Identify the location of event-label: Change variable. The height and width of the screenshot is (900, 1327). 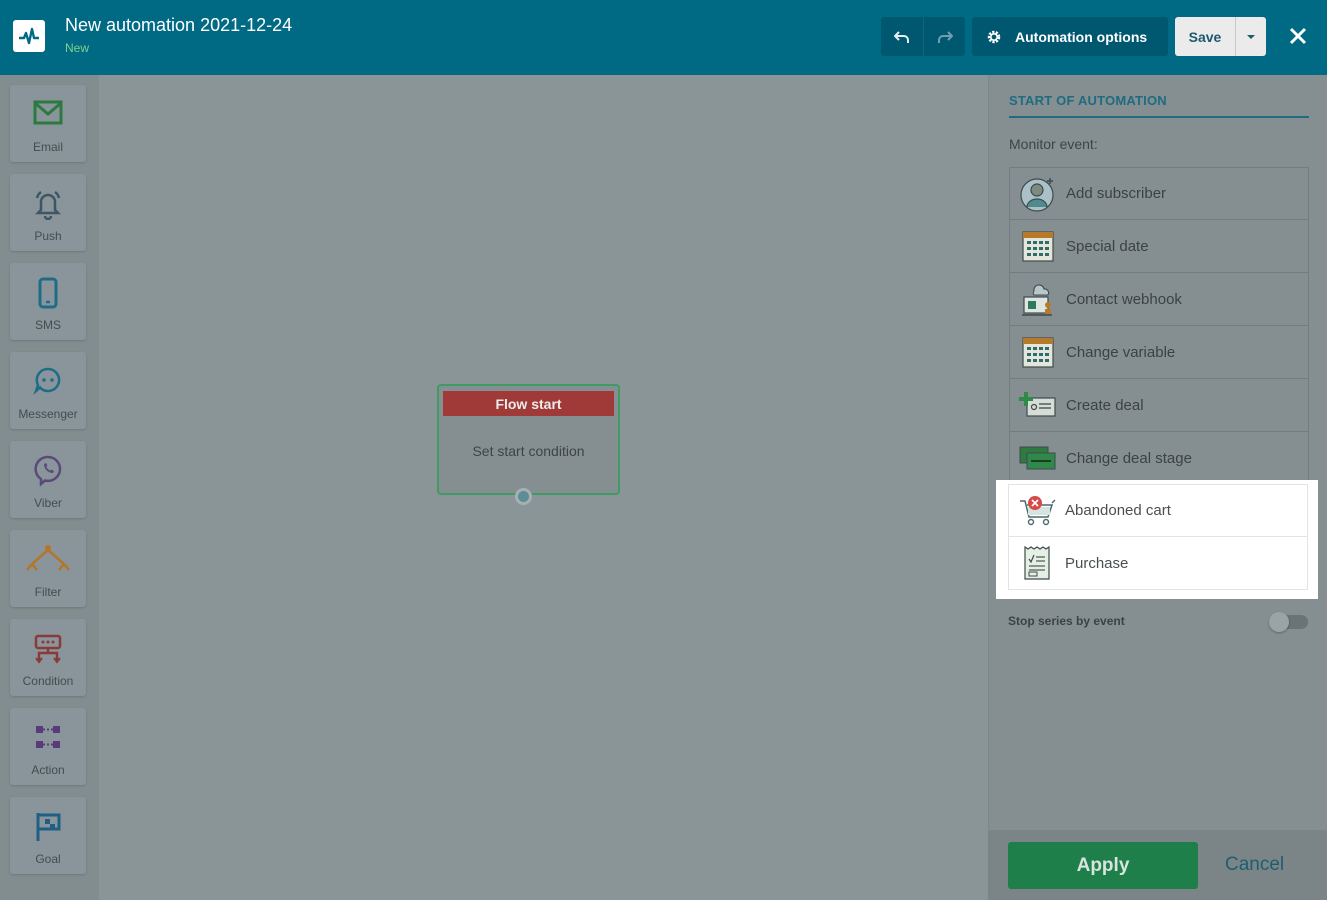
(1121, 352).